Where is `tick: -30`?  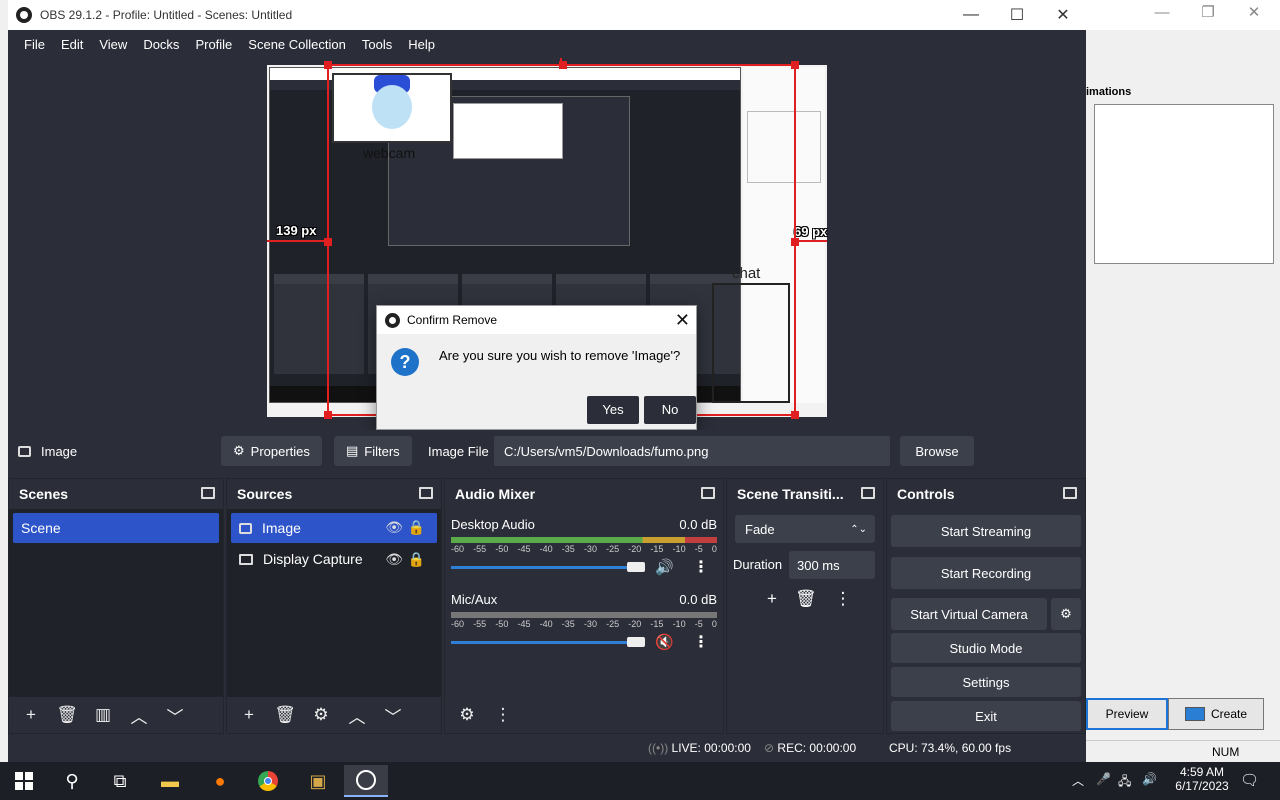
tick: -30 is located at coordinates (590, 549).